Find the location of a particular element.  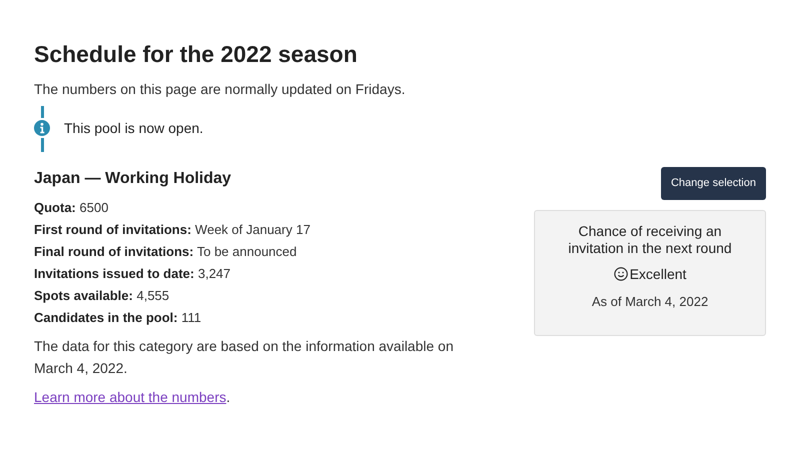

fact-text: Quota: 6500 is located at coordinates (72, 207).